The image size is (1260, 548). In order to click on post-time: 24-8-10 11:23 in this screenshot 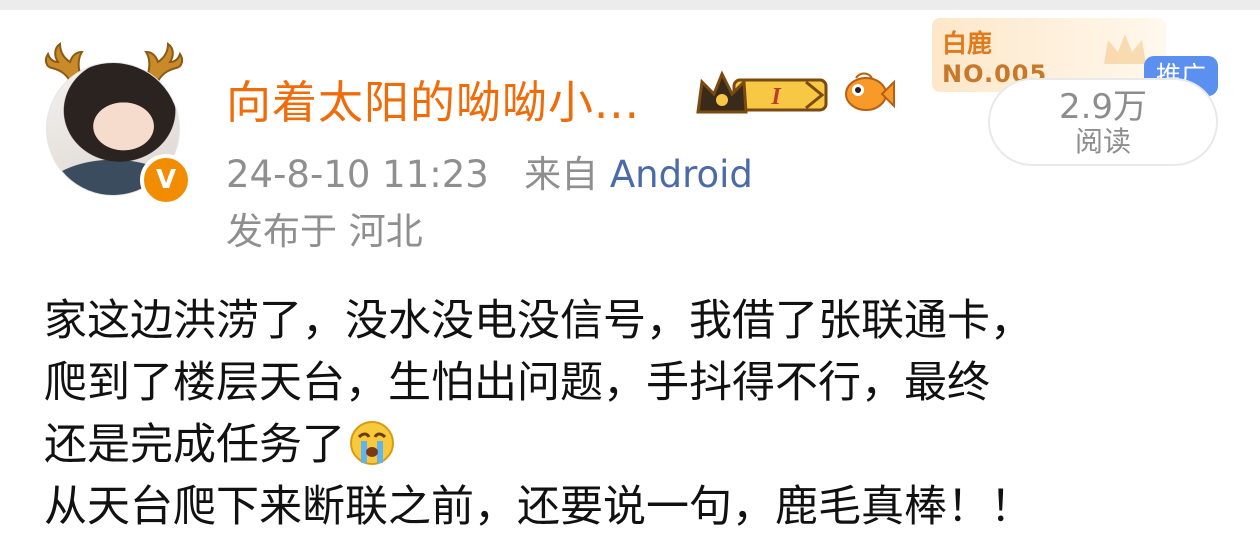, I will do `click(357, 174)`.